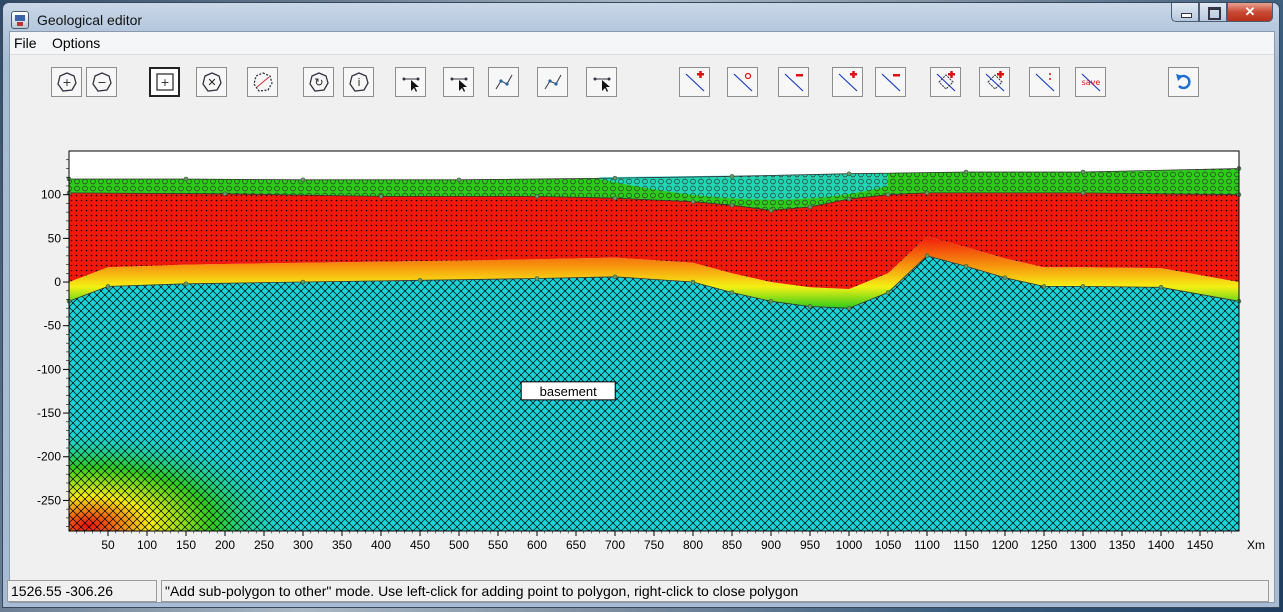 The image size is (1283, 612). I want to click on toolbar-button-select-arrow, so click(601, 82).